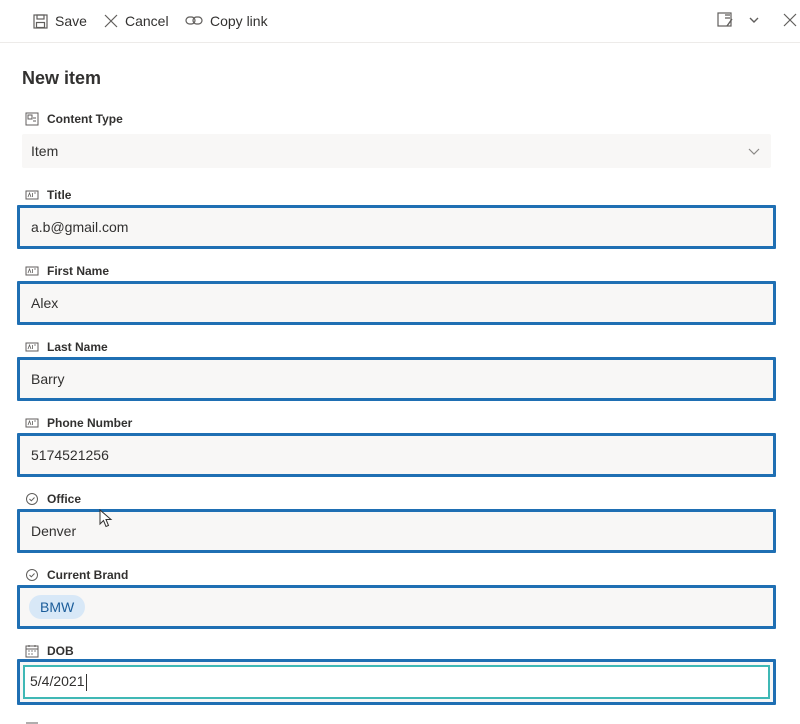  What do you see at coordinates (80, 227) in the screenshot?
I see `title-value: a.b@gmail.com` at bounding box center [80, 227].